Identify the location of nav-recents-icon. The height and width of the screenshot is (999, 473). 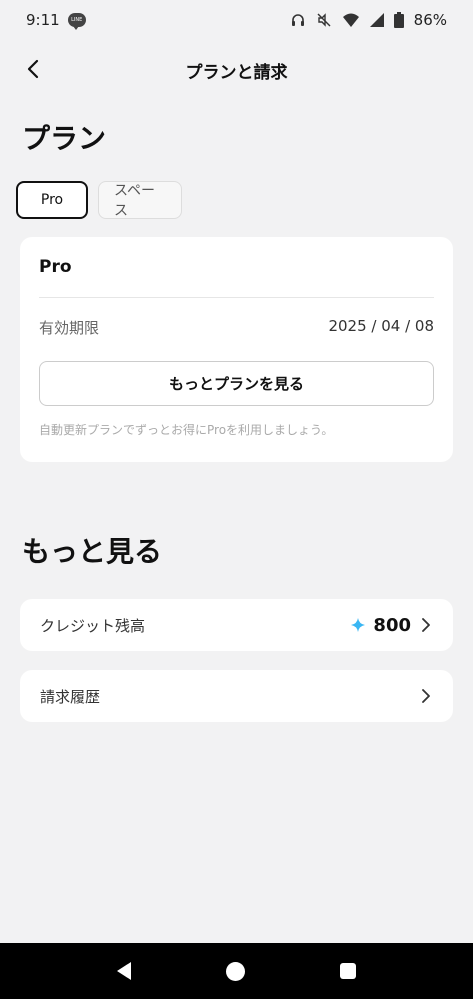
(347, 971).